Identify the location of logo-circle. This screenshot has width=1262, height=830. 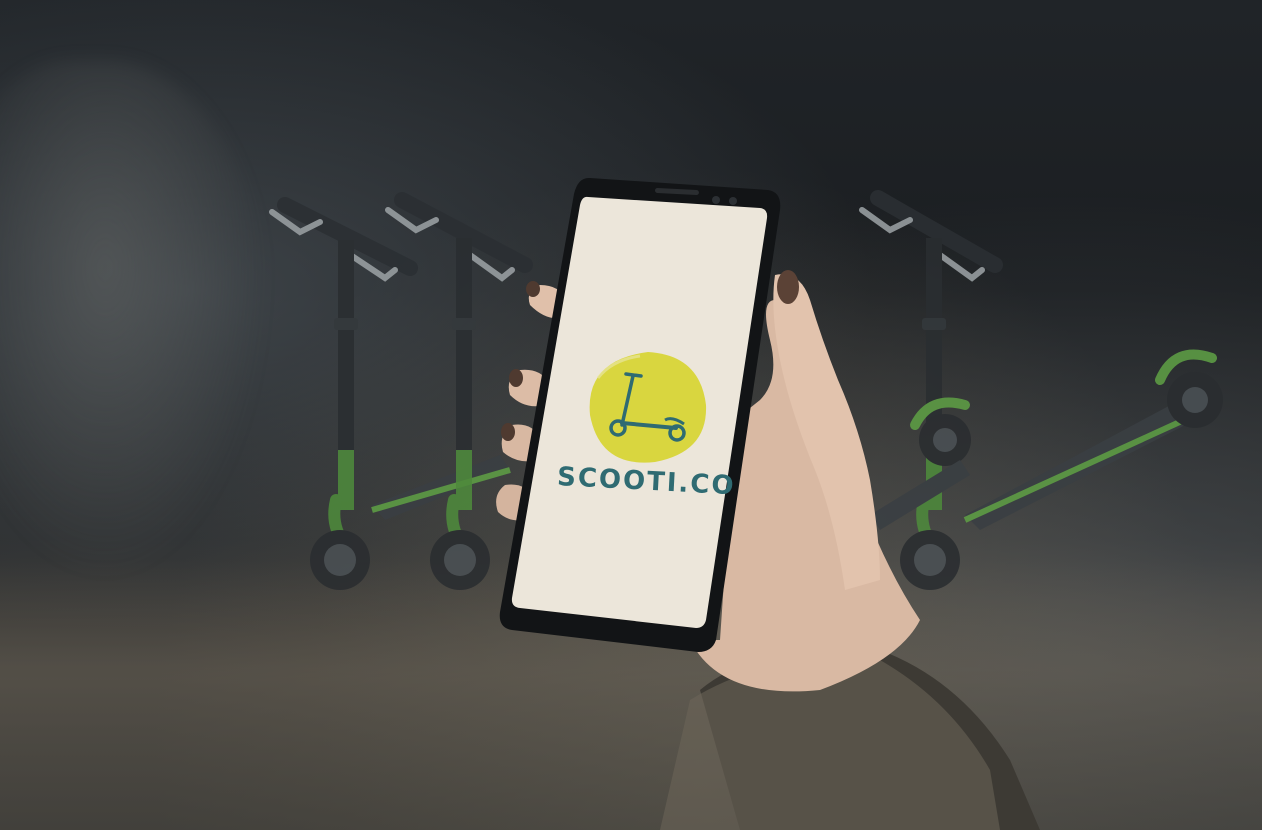
(648, 407).